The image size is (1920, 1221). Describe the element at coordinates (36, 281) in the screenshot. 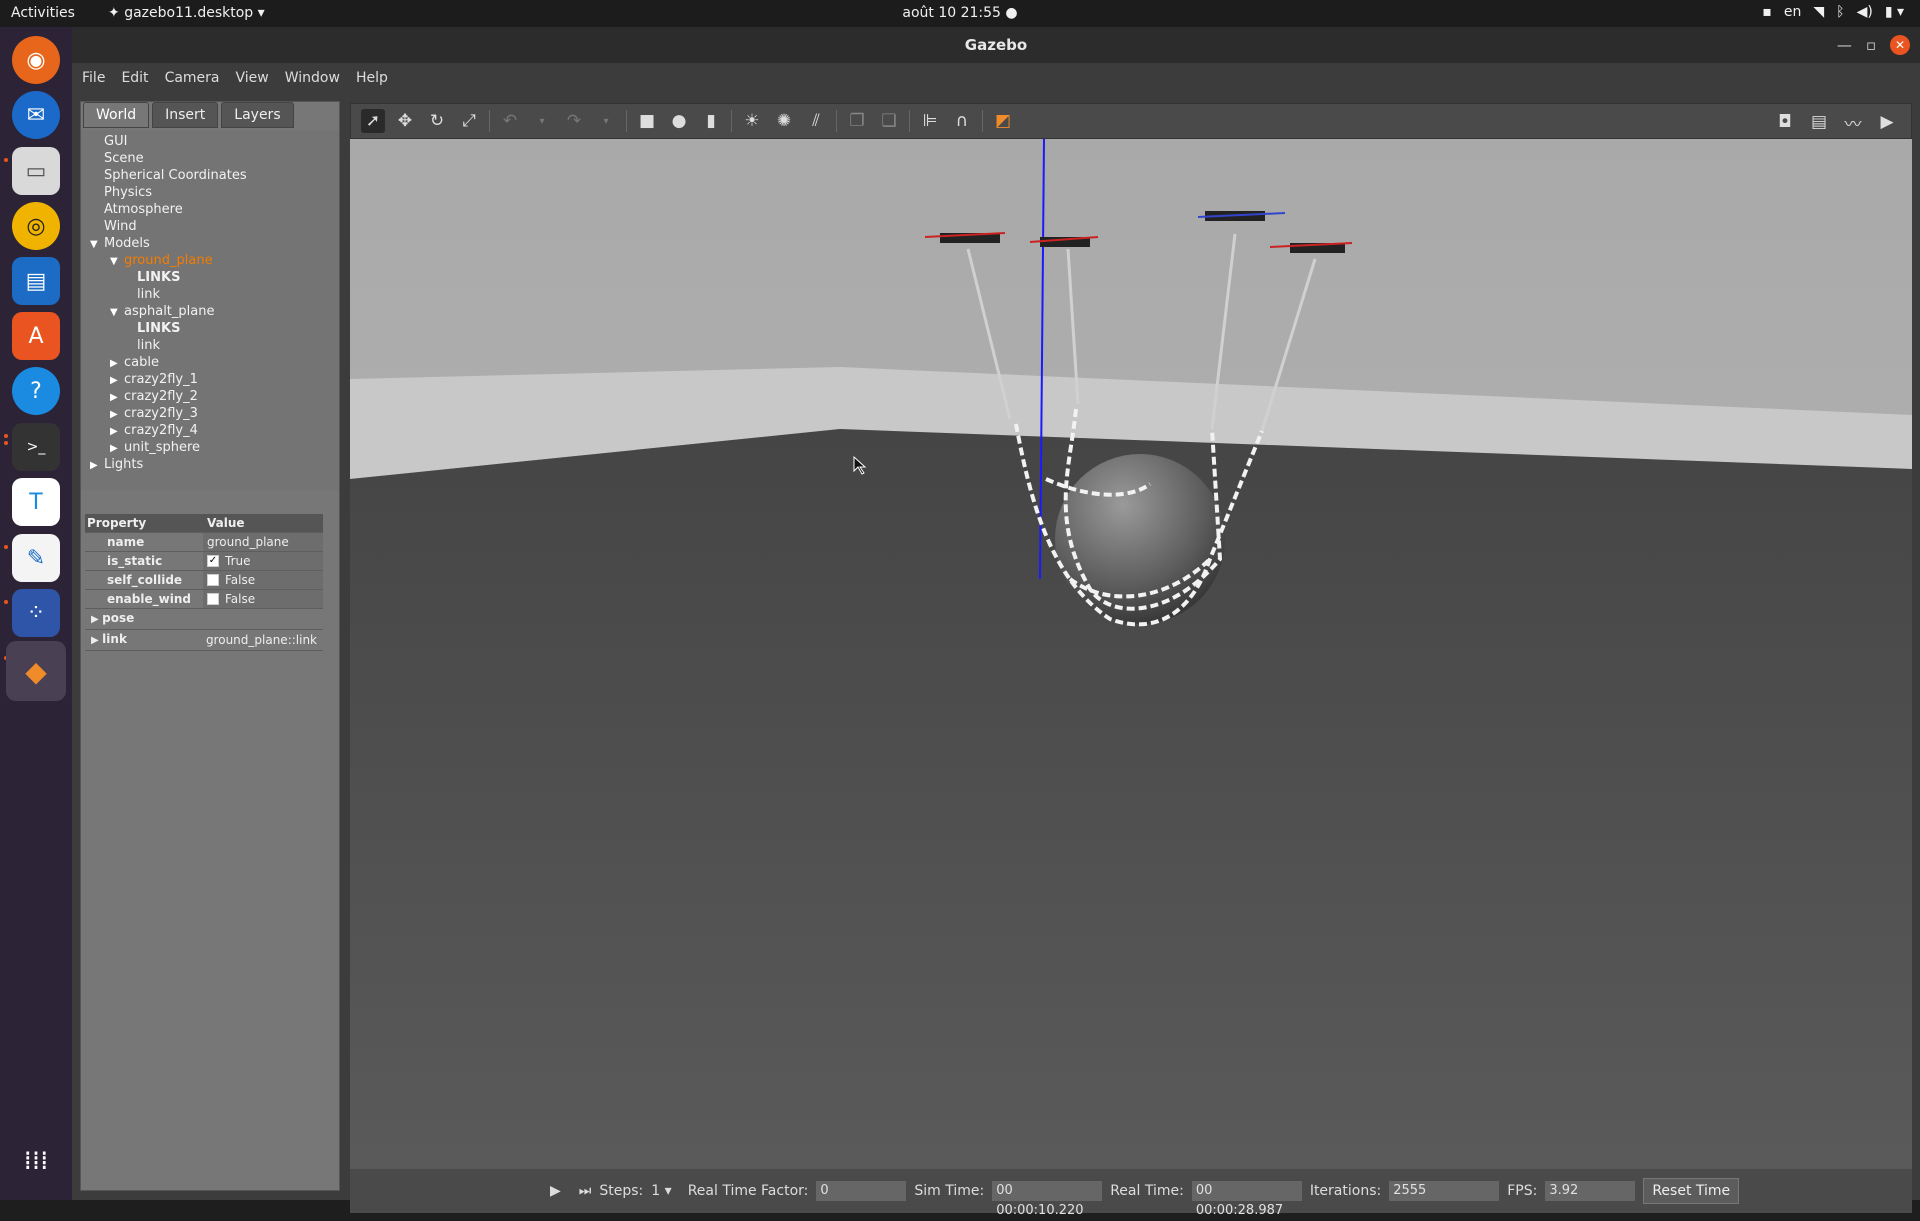

I see `libreoffice-writer-icon: ▤` at that location.